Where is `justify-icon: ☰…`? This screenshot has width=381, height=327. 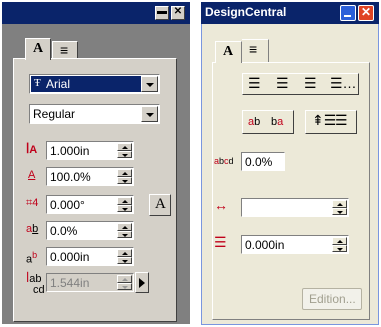
justify-icon: ☰… is located at coordinates (343, 83).